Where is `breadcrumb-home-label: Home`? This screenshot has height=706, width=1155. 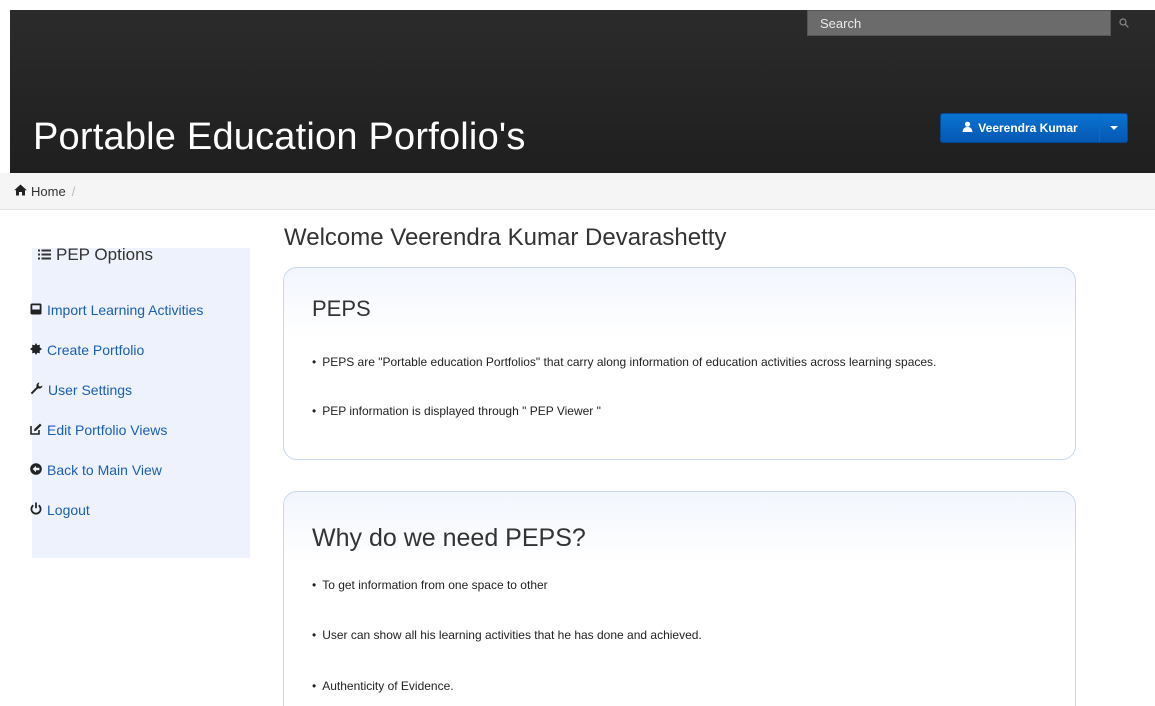 breadcrumb-home-label: Home is located at coordinates (48, 191).